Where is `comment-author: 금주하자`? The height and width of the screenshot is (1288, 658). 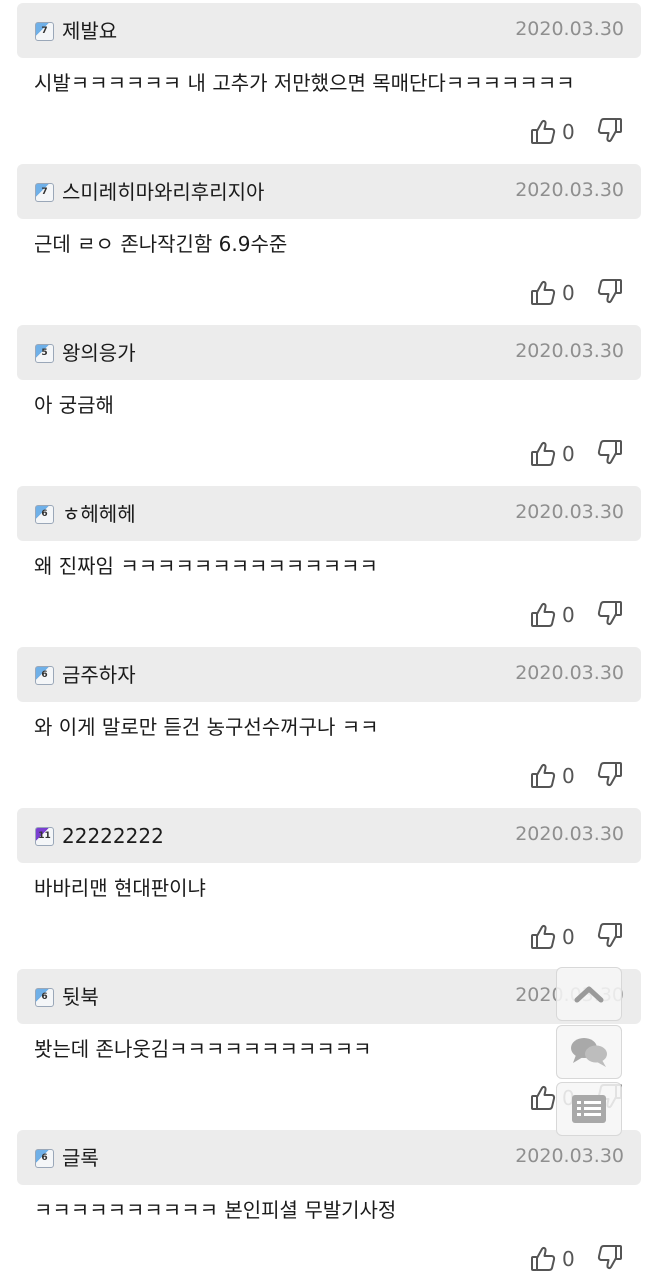
comment-author: 금주하자 is located at coordinates (99, 675).